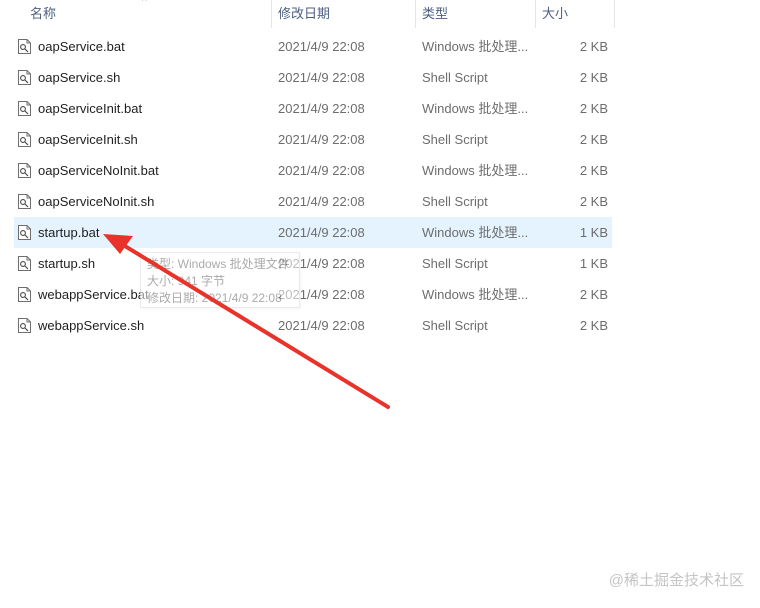 The image size is (760, 608). Describe the element at coordinates (88, 139) in the screenshot. I see `file-name: oapServiceInit.sh` at that location.